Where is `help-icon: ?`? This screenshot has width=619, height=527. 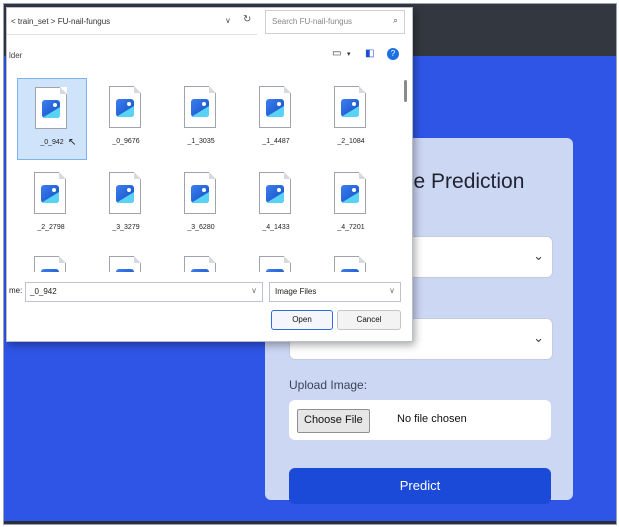 help-icon: ? is located at coordinates (393, 54).